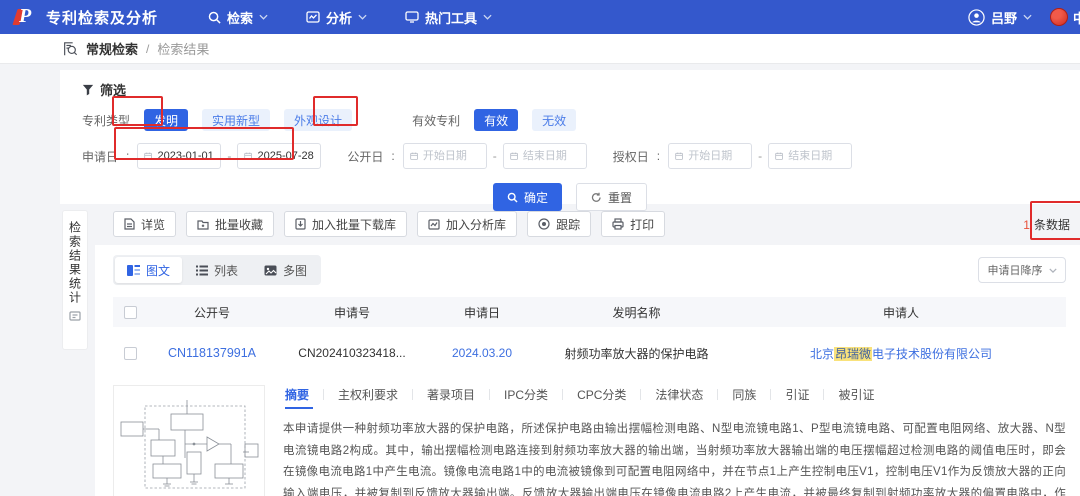 The width and height of the screenshot is (1080, 496). Describe the element at coordinates (286, 156) in the screenshot. I see `application-date-end-input` at that location.